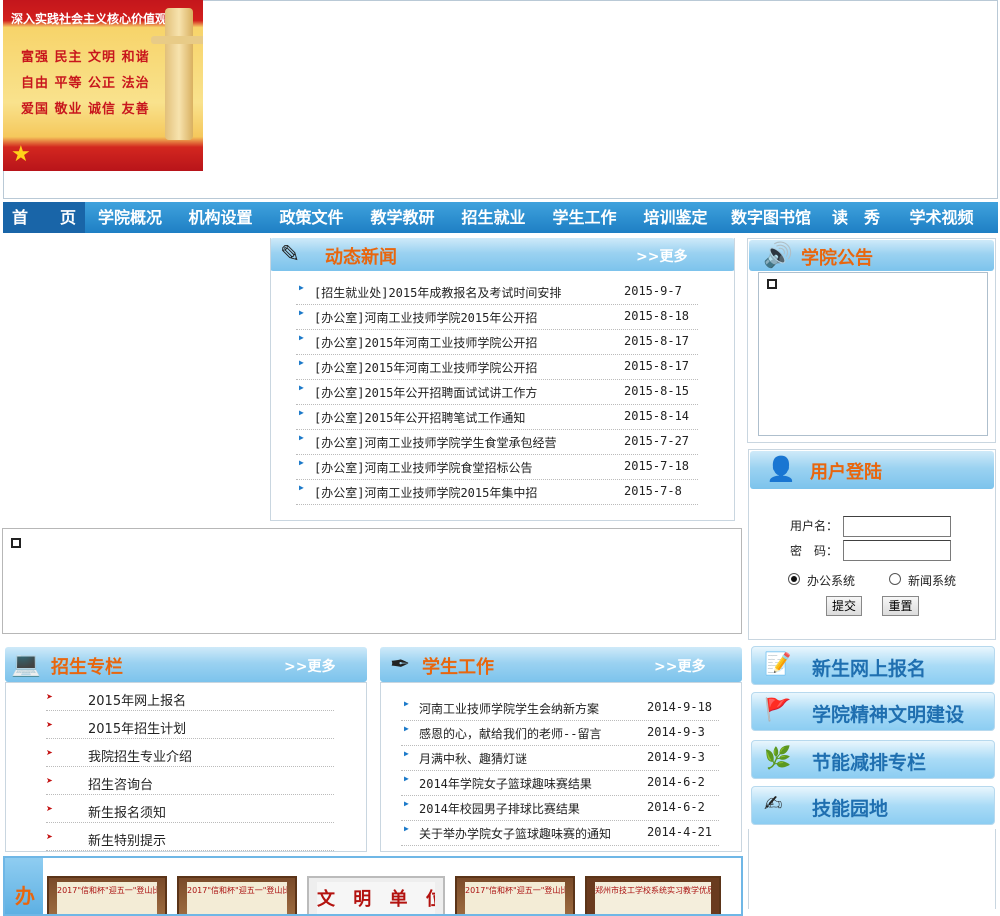 This screenshot has width=1000, height=916. Describe the element at coordinates (837, 258) in the screenshot. I see `notice-title: 学院公告` at that location.